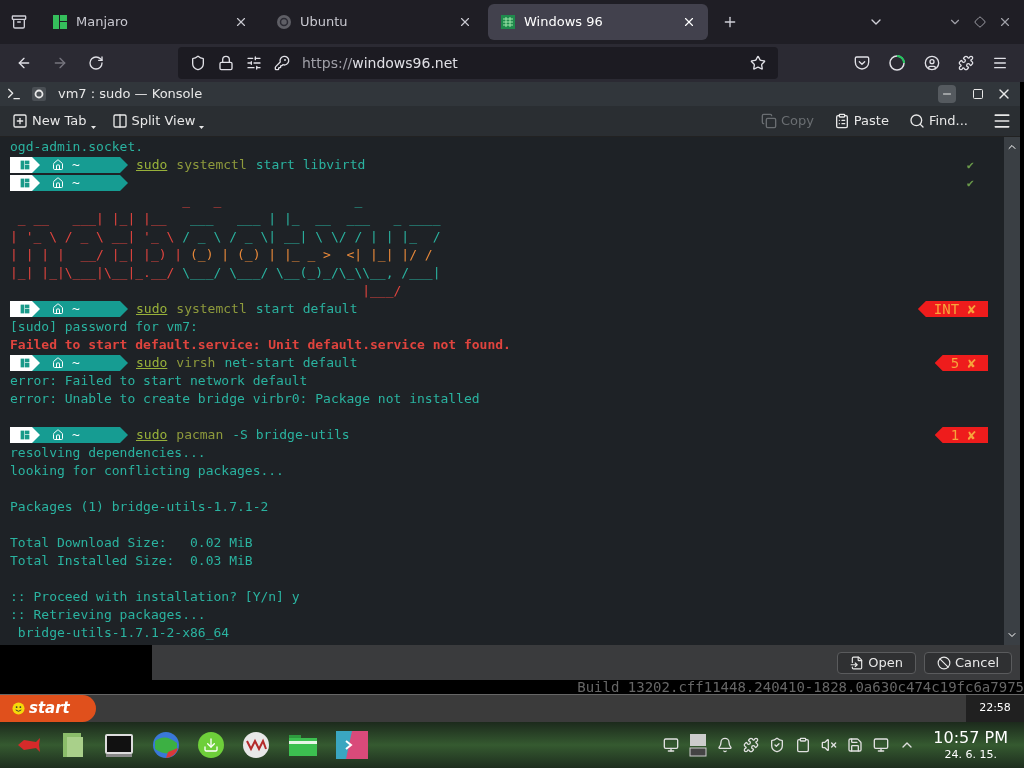 The width and height of the screenshot is (1024, 768). Describe the element at coordinates (374, 22) in the screenshot. I see `browser-tab: Ubuntu` at that location.